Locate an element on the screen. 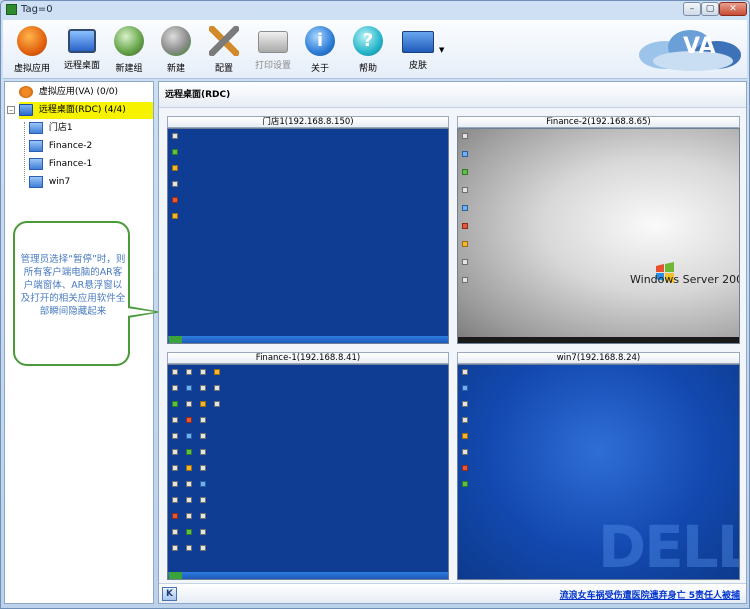  start-button is located at coordinates (175, 339).